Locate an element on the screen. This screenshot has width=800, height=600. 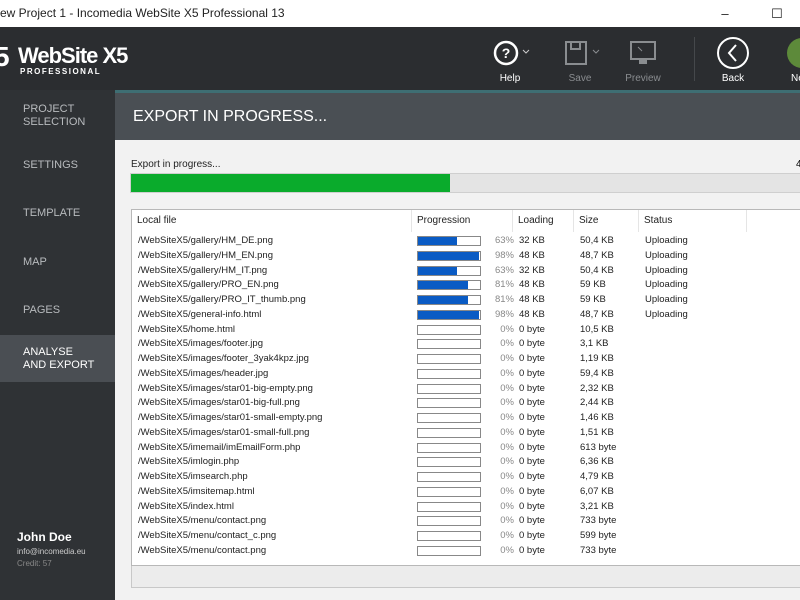
file-path: /WebSiteX5/images/star01-big-empty.png is located at coordinates (225, 388).